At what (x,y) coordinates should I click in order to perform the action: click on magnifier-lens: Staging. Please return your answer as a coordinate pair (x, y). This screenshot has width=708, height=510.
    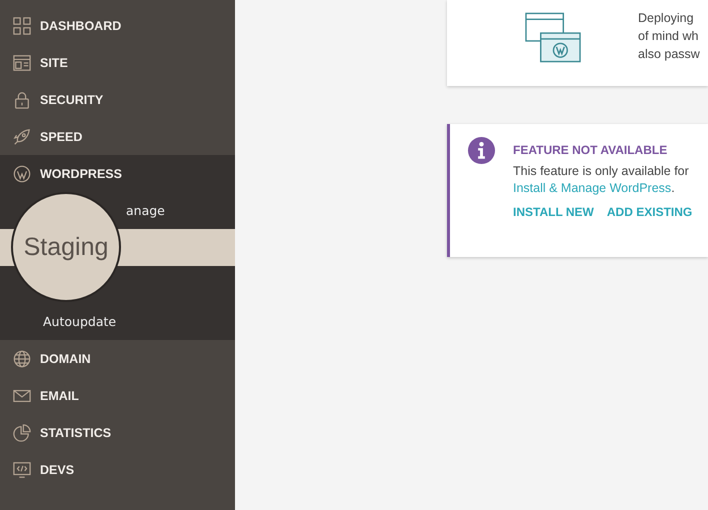
    Looking at the image, I should click on (66, 247).